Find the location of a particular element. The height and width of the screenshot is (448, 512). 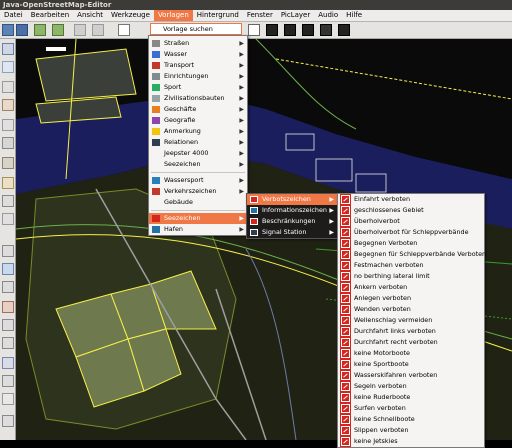

seamark-category-item: Verbotszeichen ▶ is located at coordinates (292, 199).